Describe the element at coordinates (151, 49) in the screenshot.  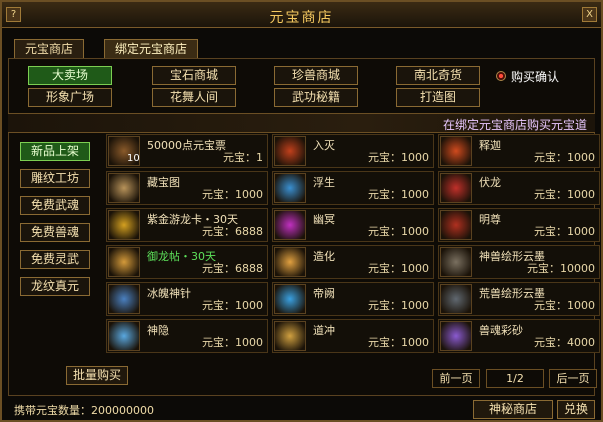
I see `tab-bound-yuanbao-shop: 绑定元宝商店` at that location.